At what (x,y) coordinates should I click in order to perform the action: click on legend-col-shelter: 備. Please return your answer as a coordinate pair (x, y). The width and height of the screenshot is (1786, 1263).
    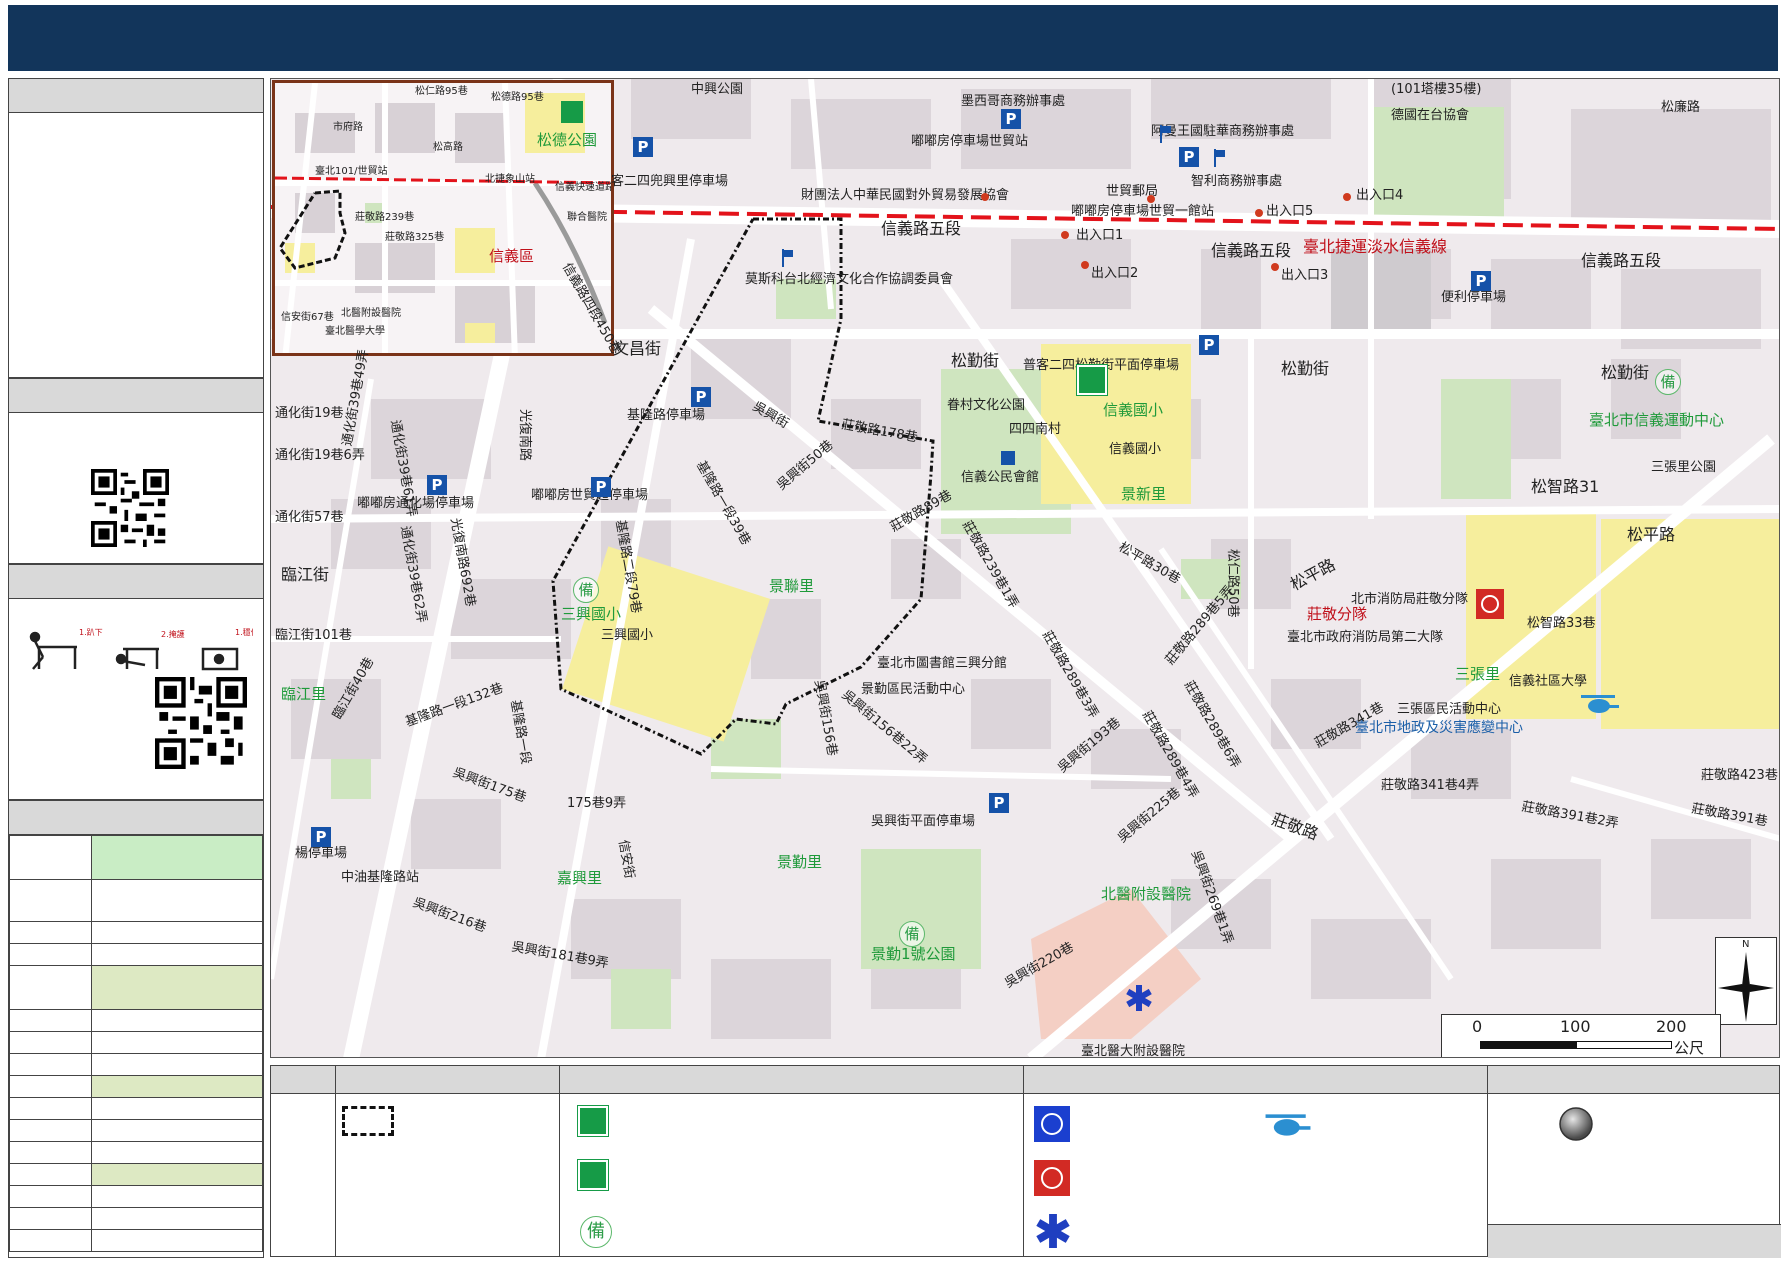
    Looking at the image, I should click on (791, 1161).